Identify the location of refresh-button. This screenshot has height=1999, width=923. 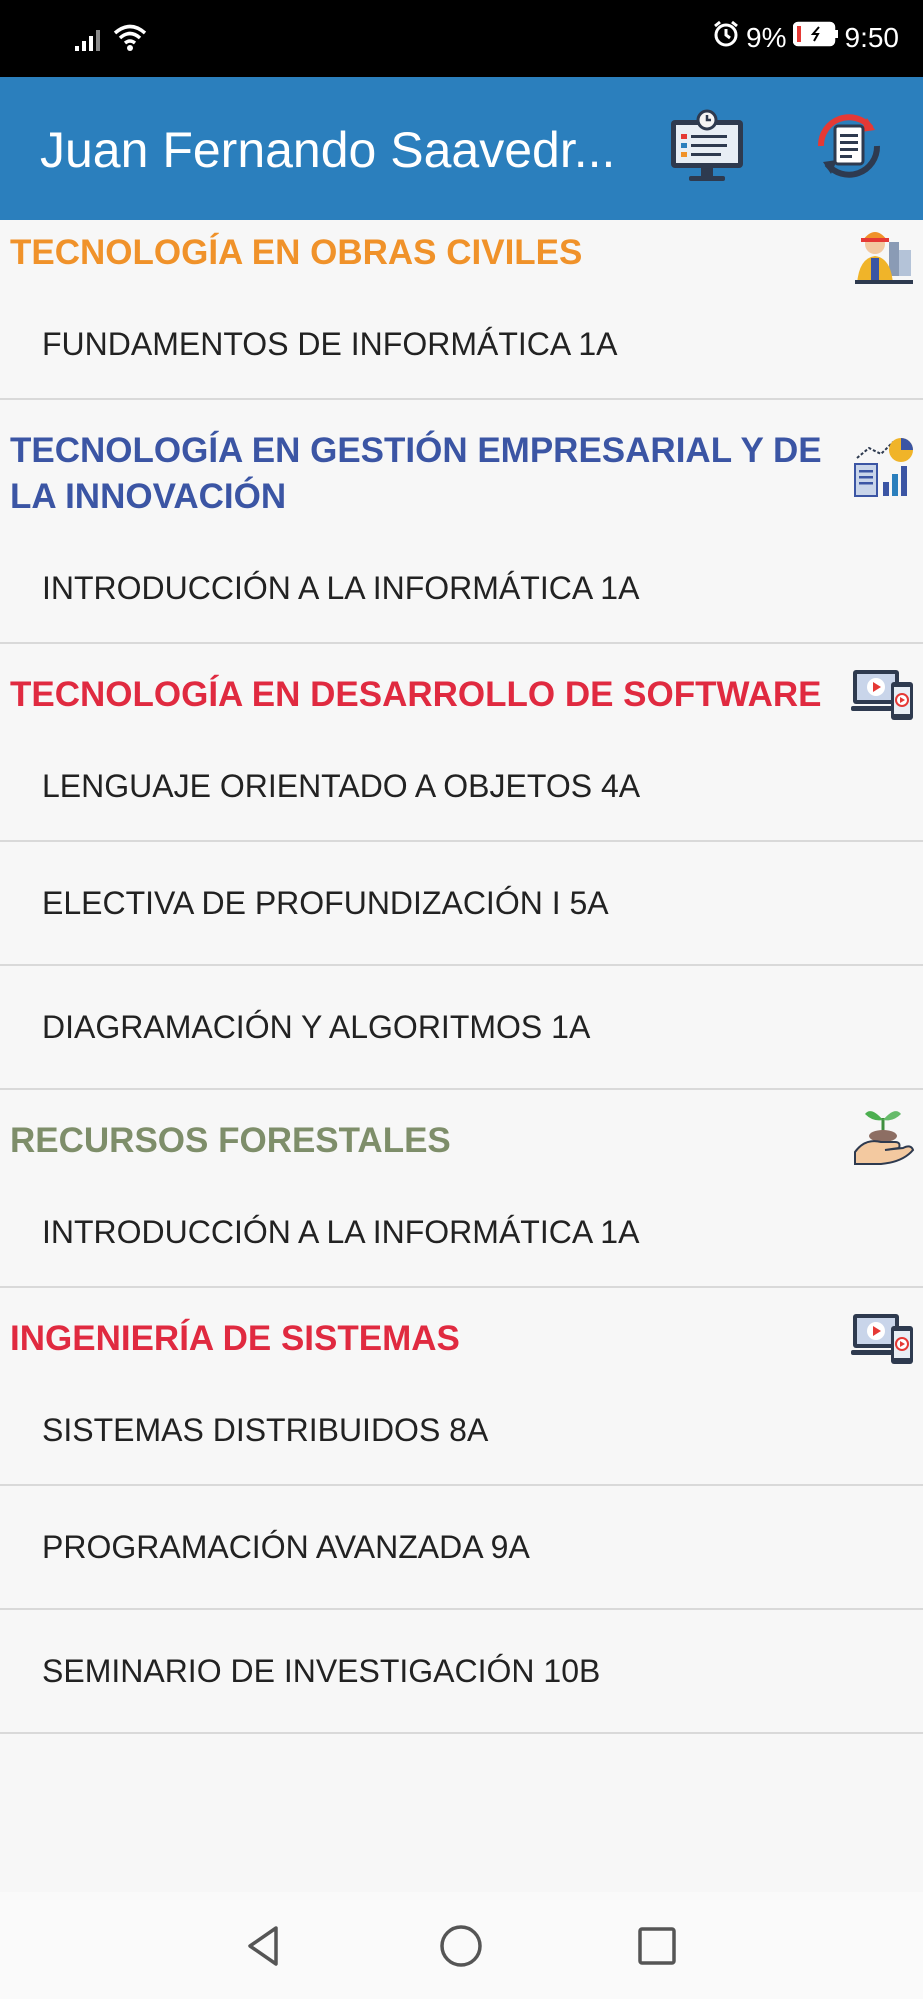
(849, 148).